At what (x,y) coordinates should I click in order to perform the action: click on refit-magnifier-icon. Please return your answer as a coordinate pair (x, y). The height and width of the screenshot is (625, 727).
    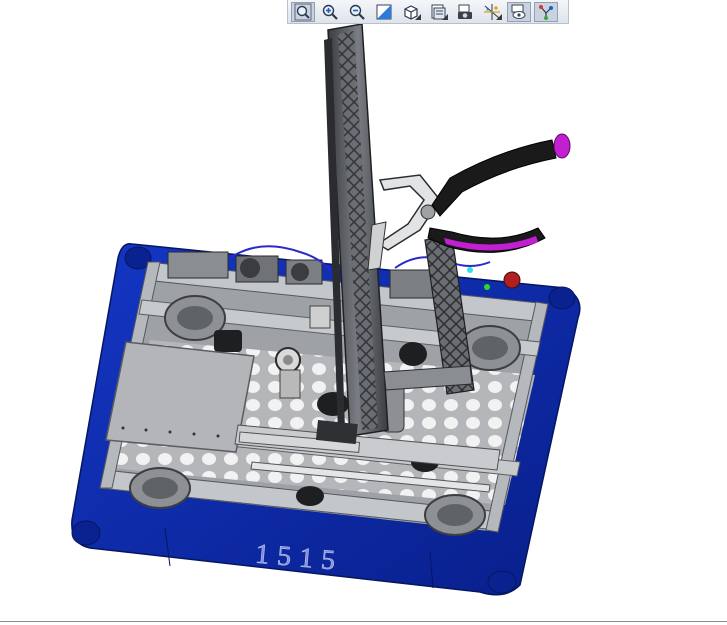
    Looking at the image, I should click on (303, 11).